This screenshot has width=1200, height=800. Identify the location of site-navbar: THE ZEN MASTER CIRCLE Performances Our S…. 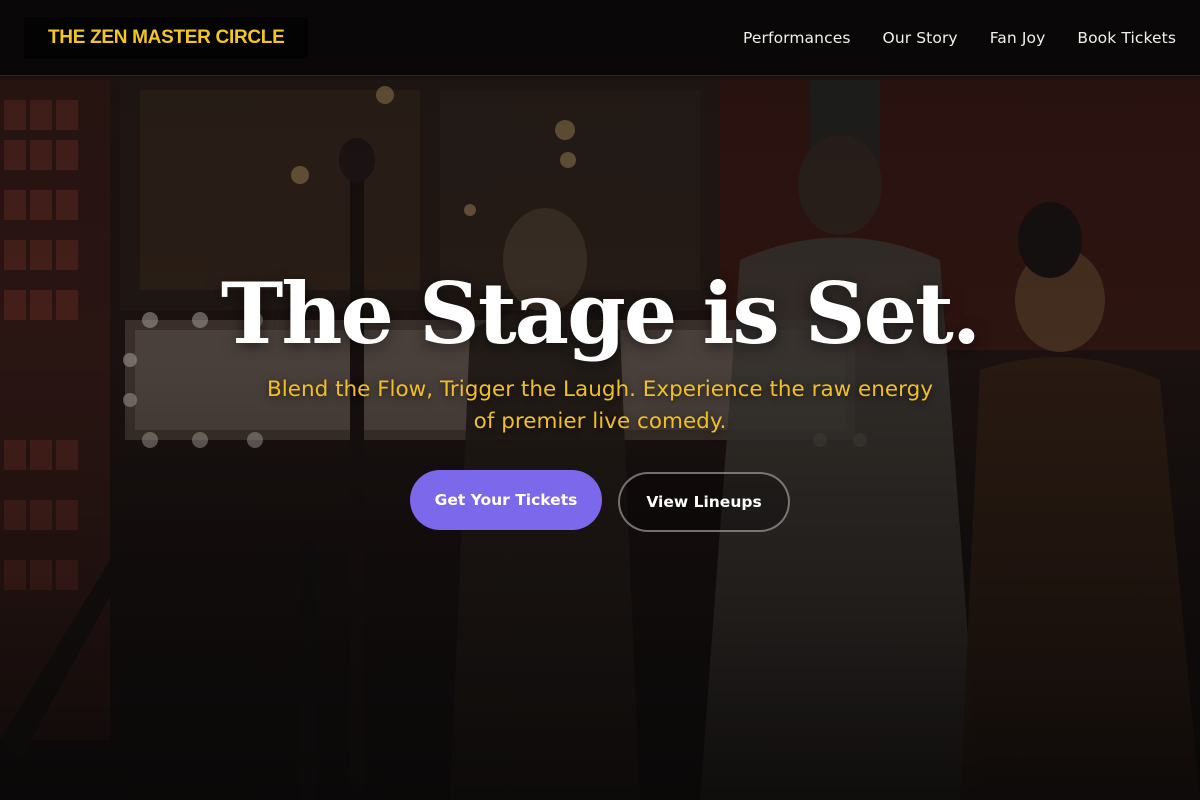
(600, 38).